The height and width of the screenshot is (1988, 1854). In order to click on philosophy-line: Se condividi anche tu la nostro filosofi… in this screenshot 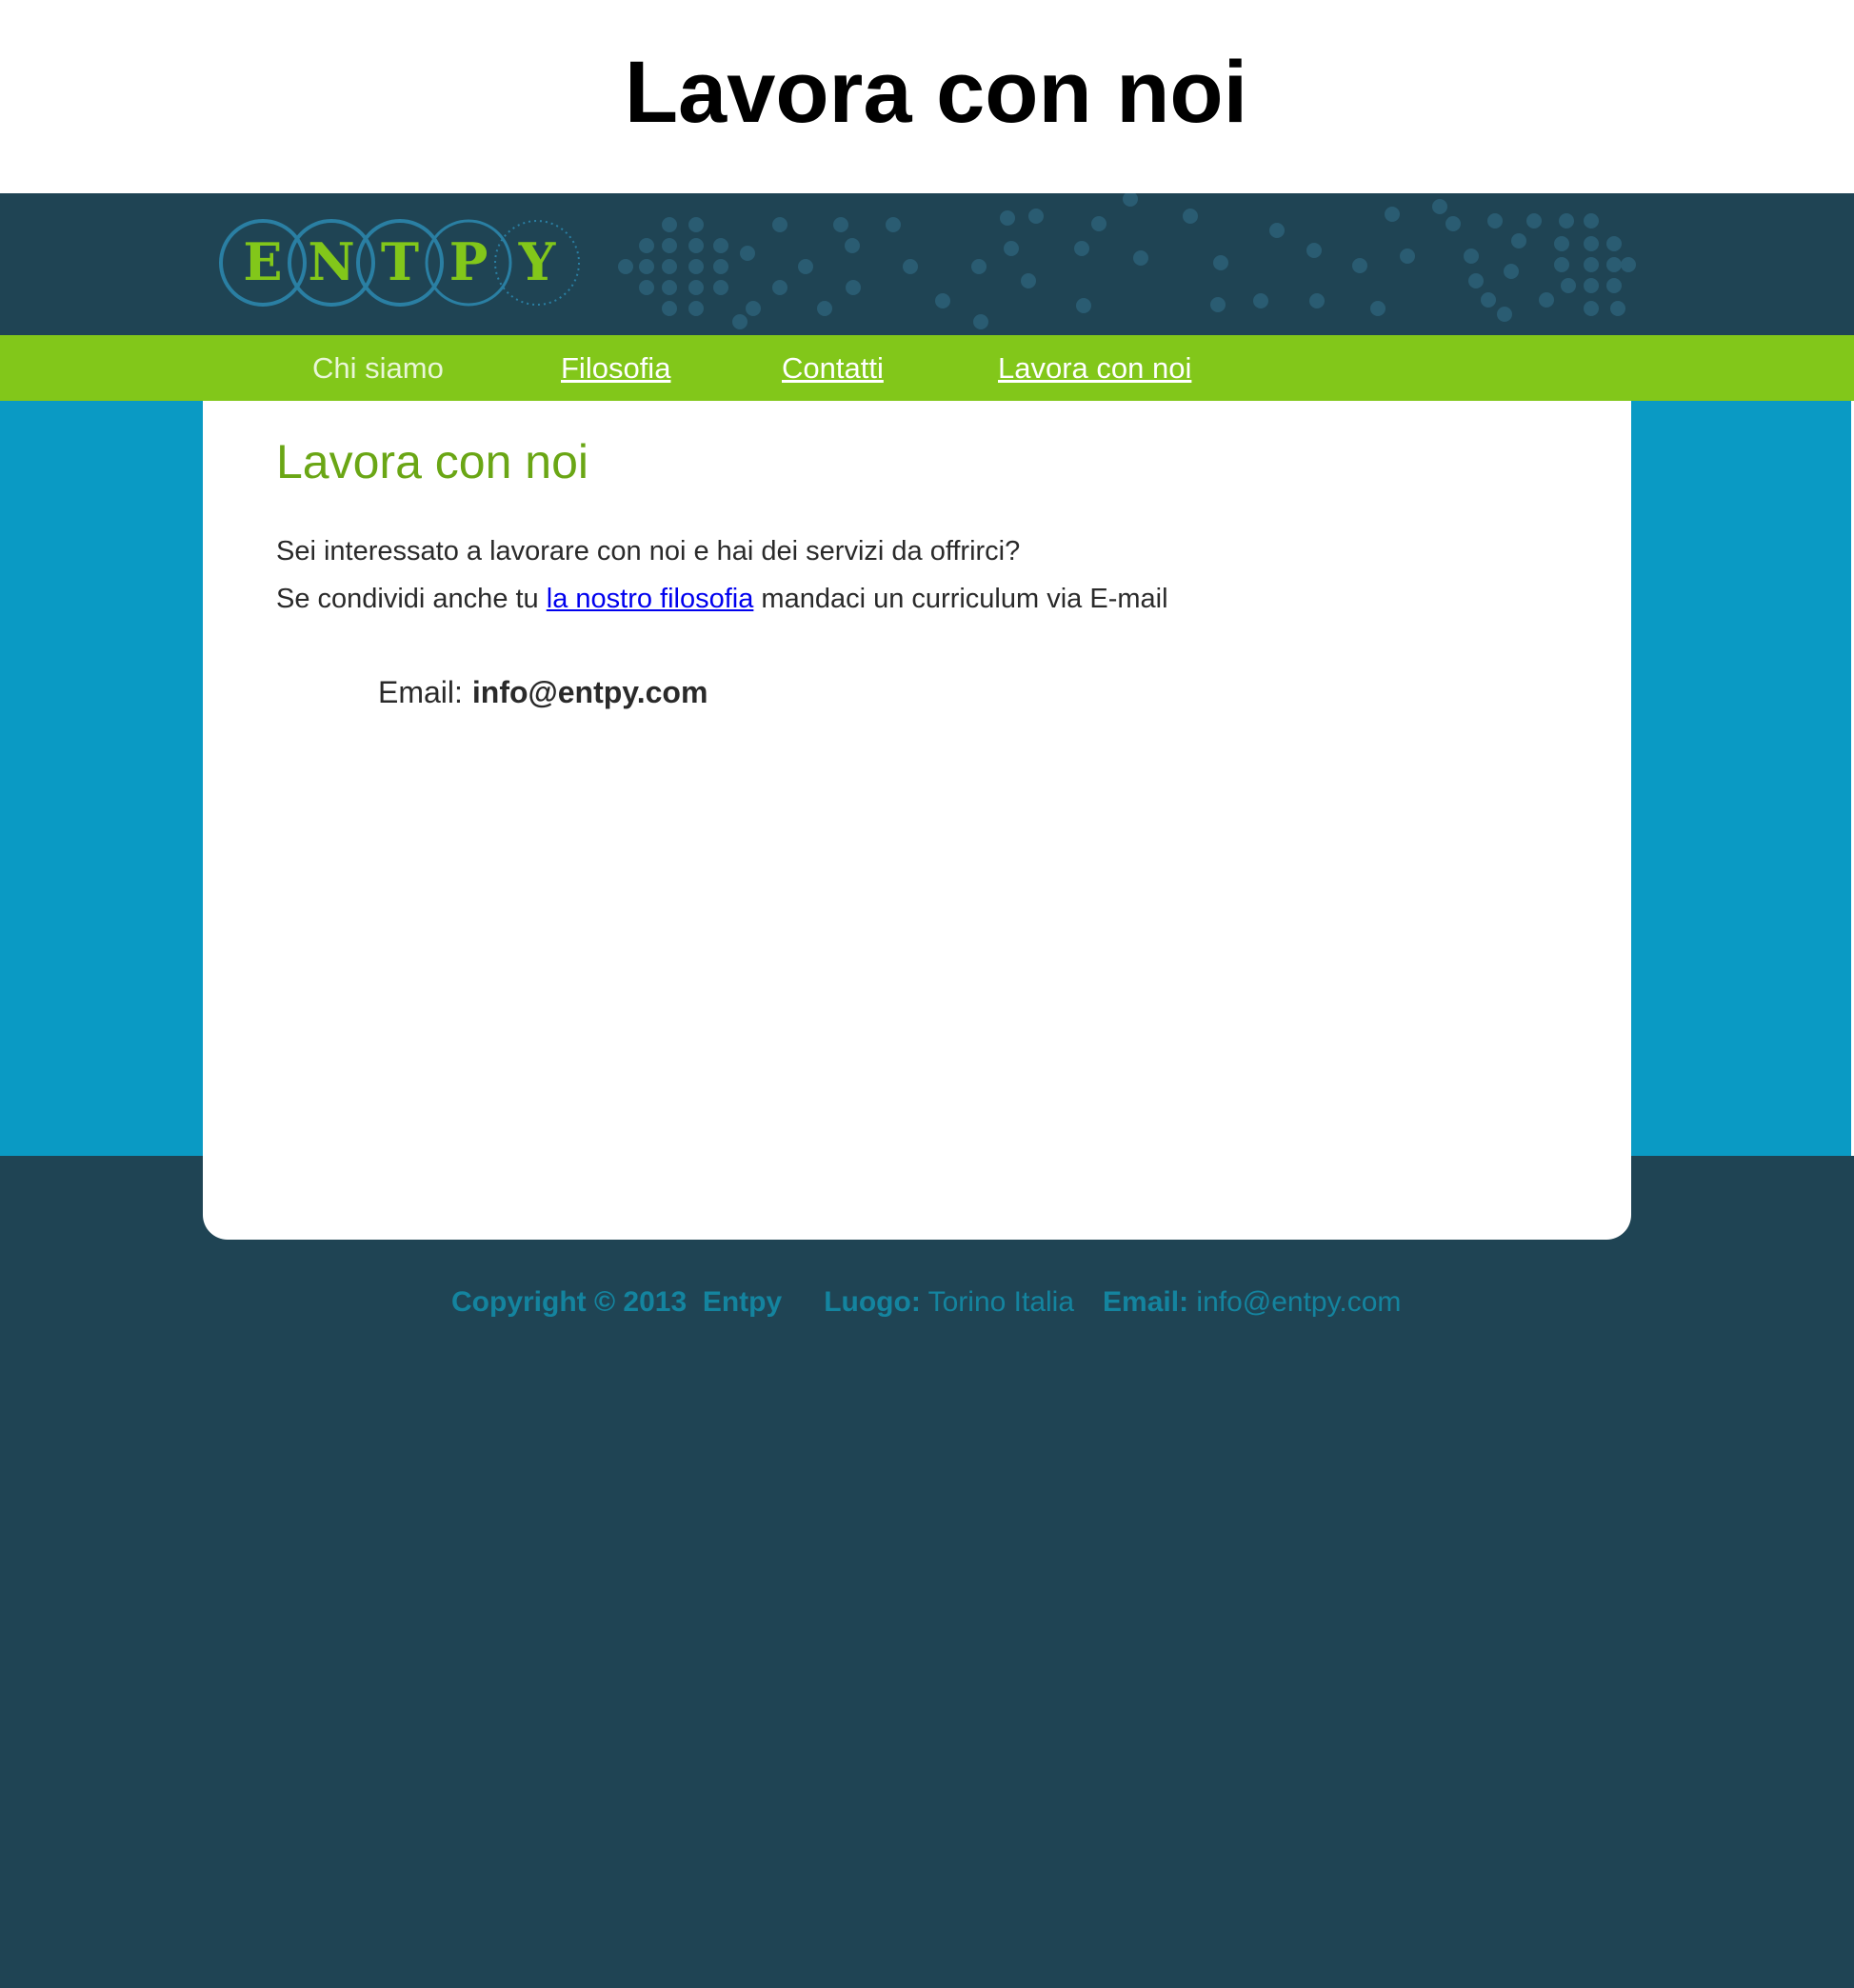, I will do `click(722, 599)`.